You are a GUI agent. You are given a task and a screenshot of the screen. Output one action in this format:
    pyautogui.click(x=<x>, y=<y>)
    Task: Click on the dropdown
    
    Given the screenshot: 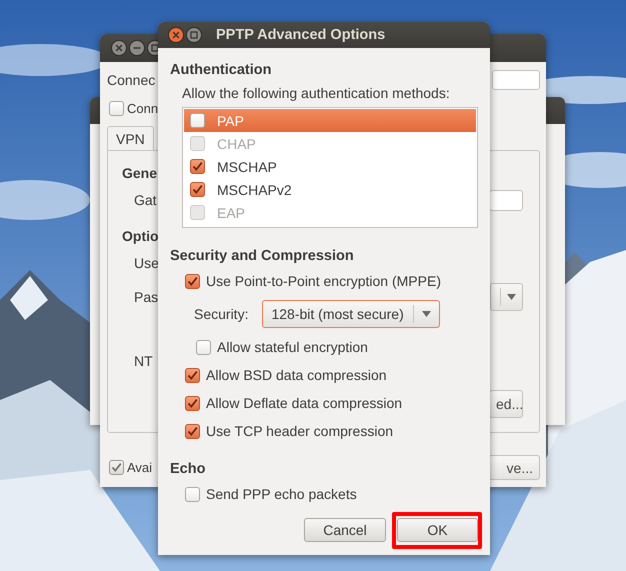 What is the action you would take?
    pyautogui.click(x=506, y=297)
    